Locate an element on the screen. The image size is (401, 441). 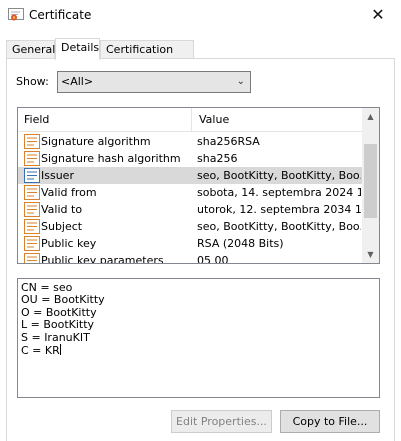
row-field-name: Issuer is located at coordinates (57, 175).